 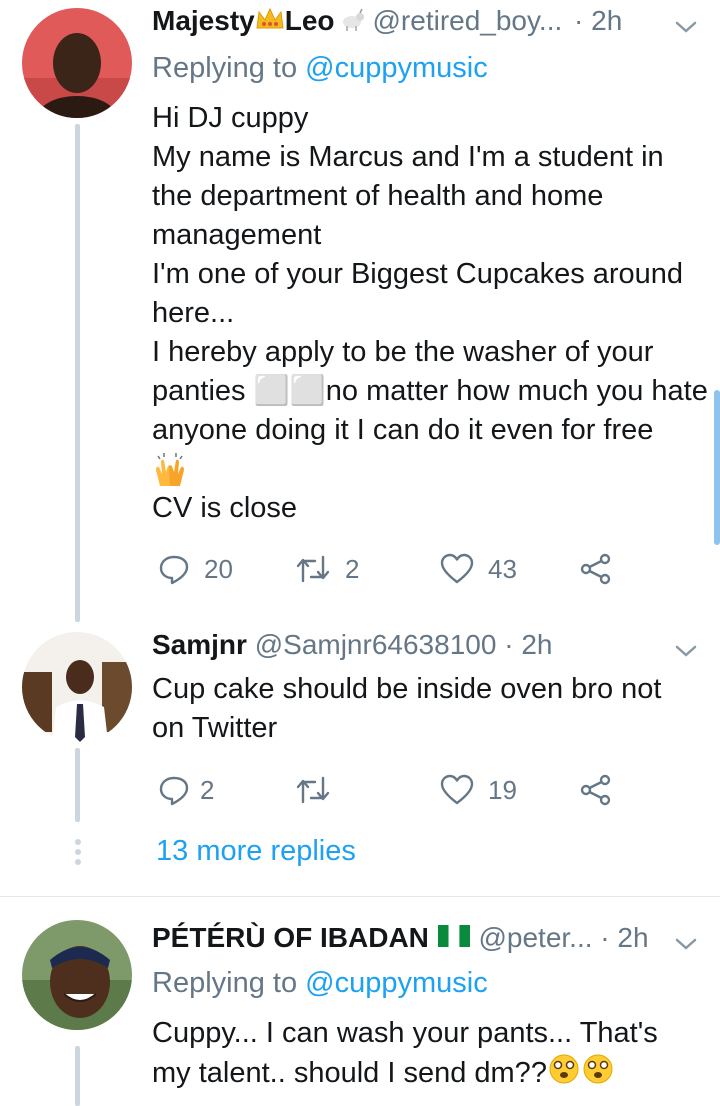 What do you see at coordinates (195, 569) in the screenshot?
I see `reply-button: 20` at bounding box center [195, 569].